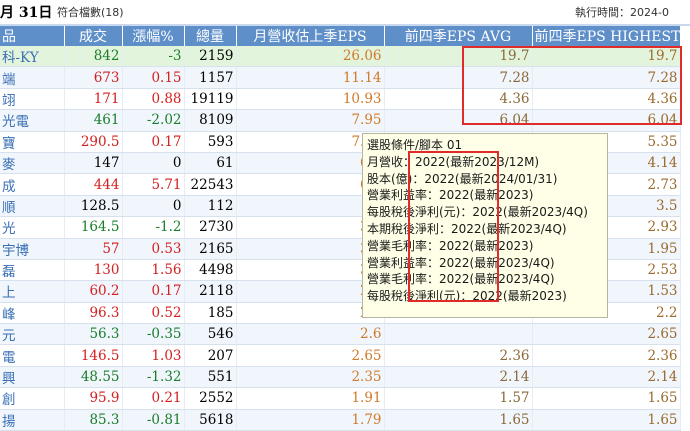  What do you see at coordinates (93, 99) in the screenshot?
I see `cell-close: 171` at bounding box center [93, 99].